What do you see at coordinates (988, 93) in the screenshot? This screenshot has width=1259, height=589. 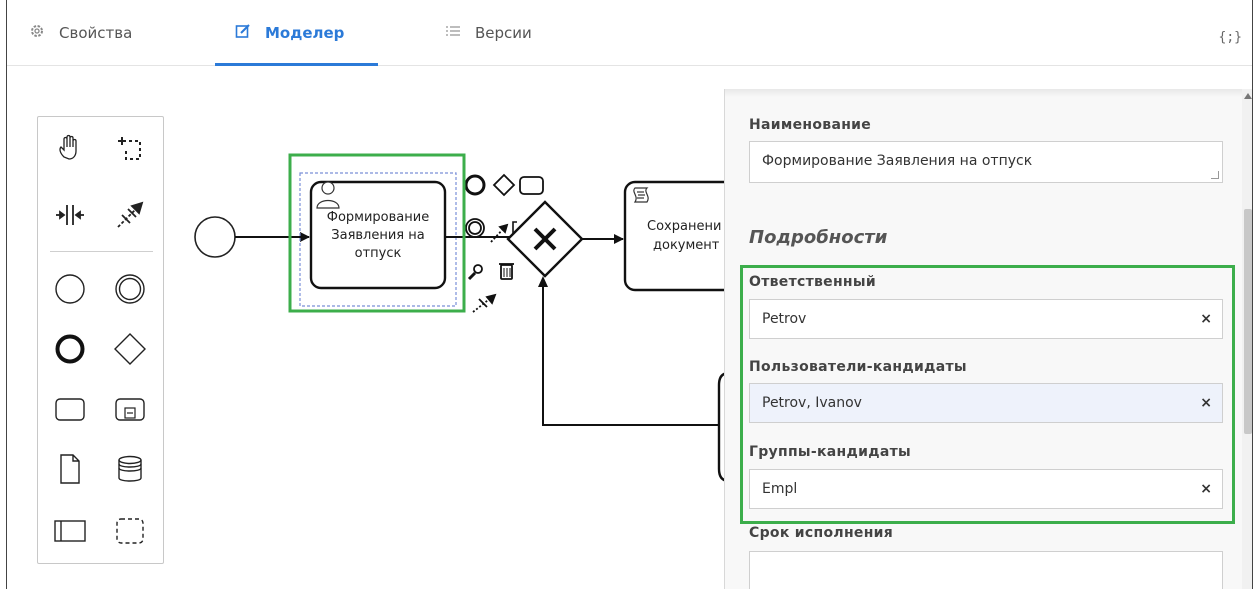 I see `panel-top-edge` at bounding box center [988, 93].